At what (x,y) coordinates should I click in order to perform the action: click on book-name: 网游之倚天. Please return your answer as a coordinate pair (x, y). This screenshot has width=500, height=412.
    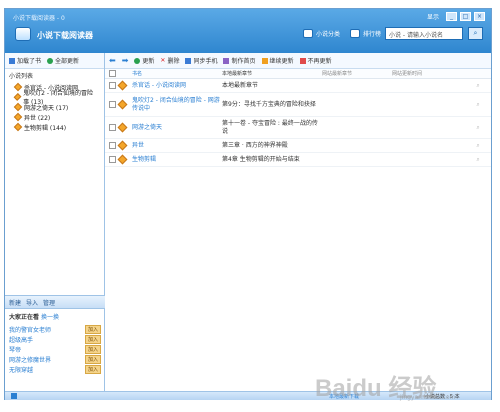
    Looking at the image, I should click on (177, 128).